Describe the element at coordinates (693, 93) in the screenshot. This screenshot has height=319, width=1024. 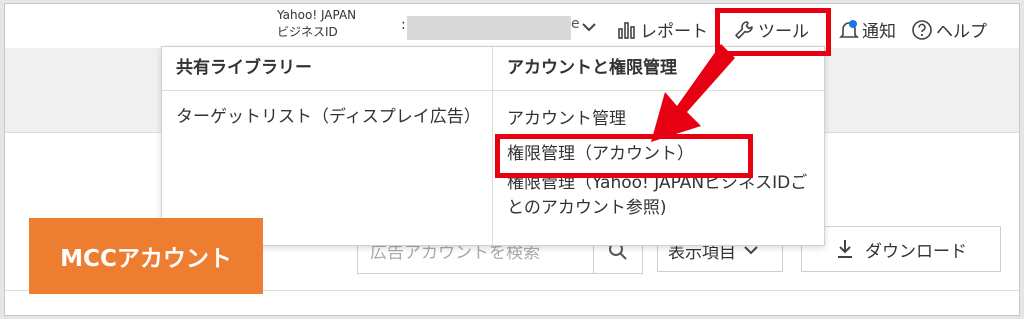
I see `arrow-icon` at that location.